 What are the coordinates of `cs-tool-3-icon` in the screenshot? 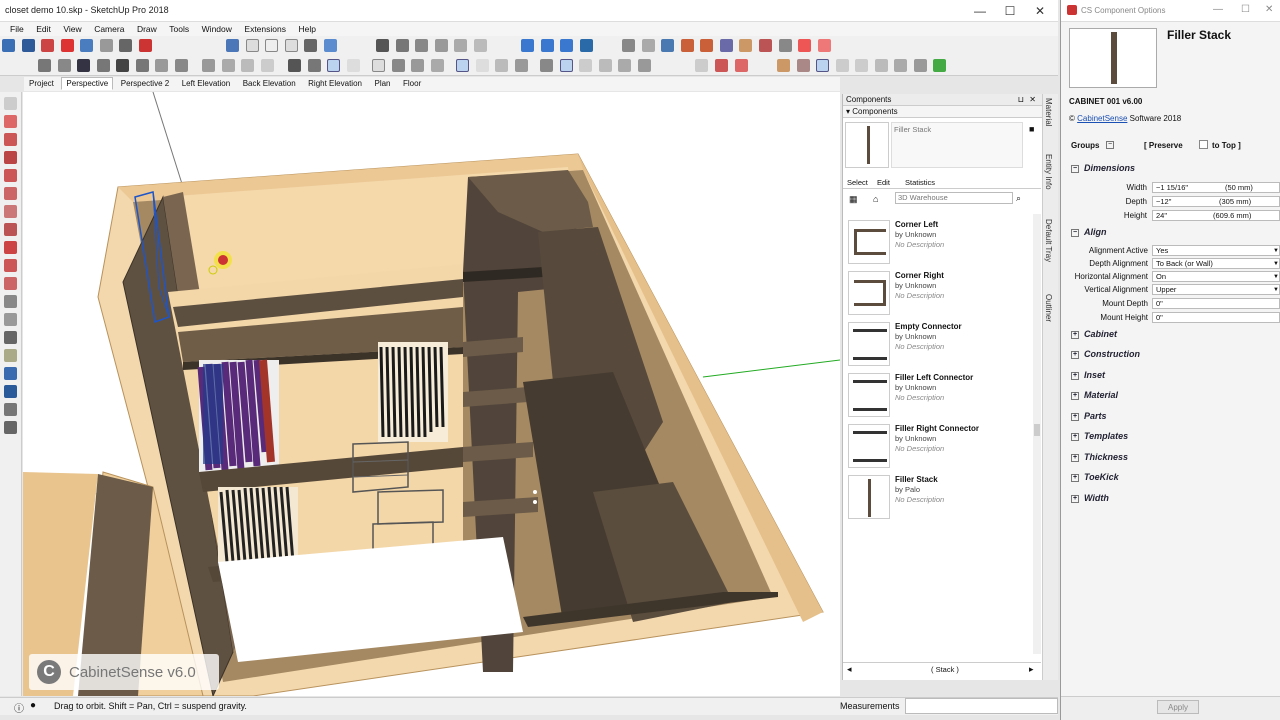 It's located at (726, 45).